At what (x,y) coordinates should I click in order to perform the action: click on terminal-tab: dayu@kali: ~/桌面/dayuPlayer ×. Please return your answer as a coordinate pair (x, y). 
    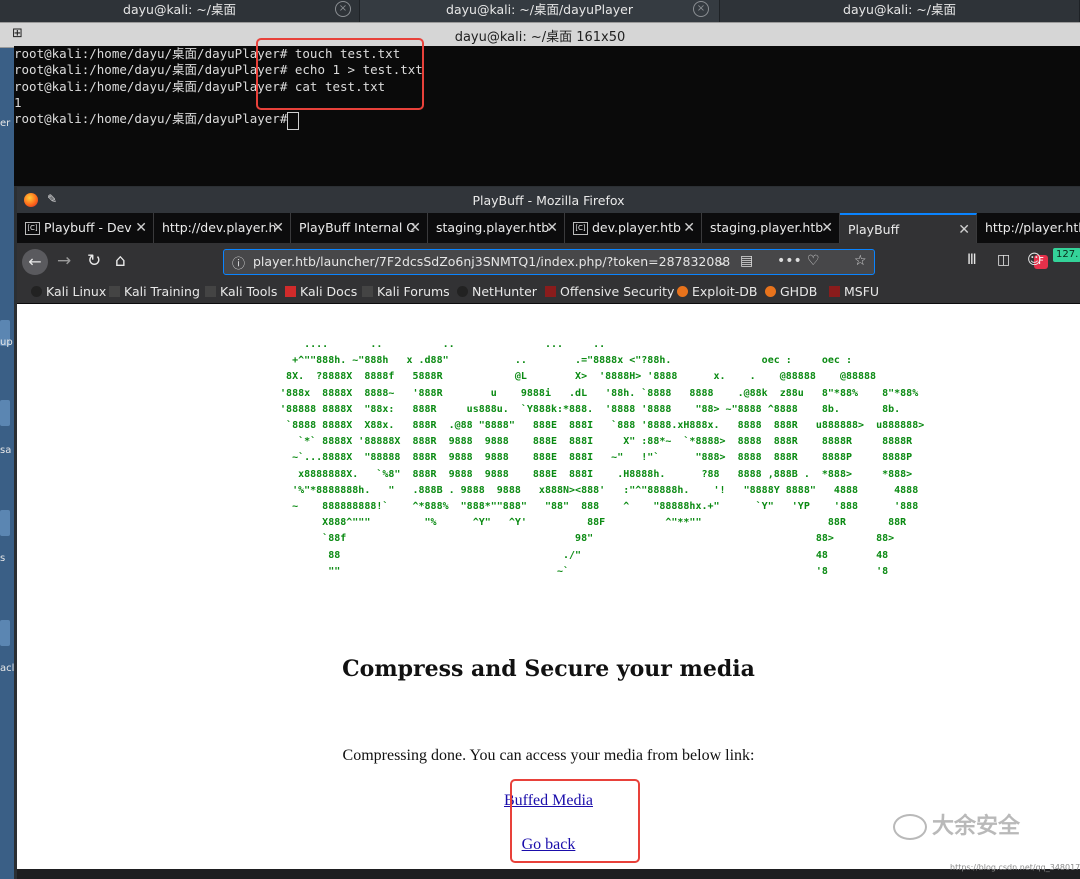
    Looking at the image, I should click on (540, 11).